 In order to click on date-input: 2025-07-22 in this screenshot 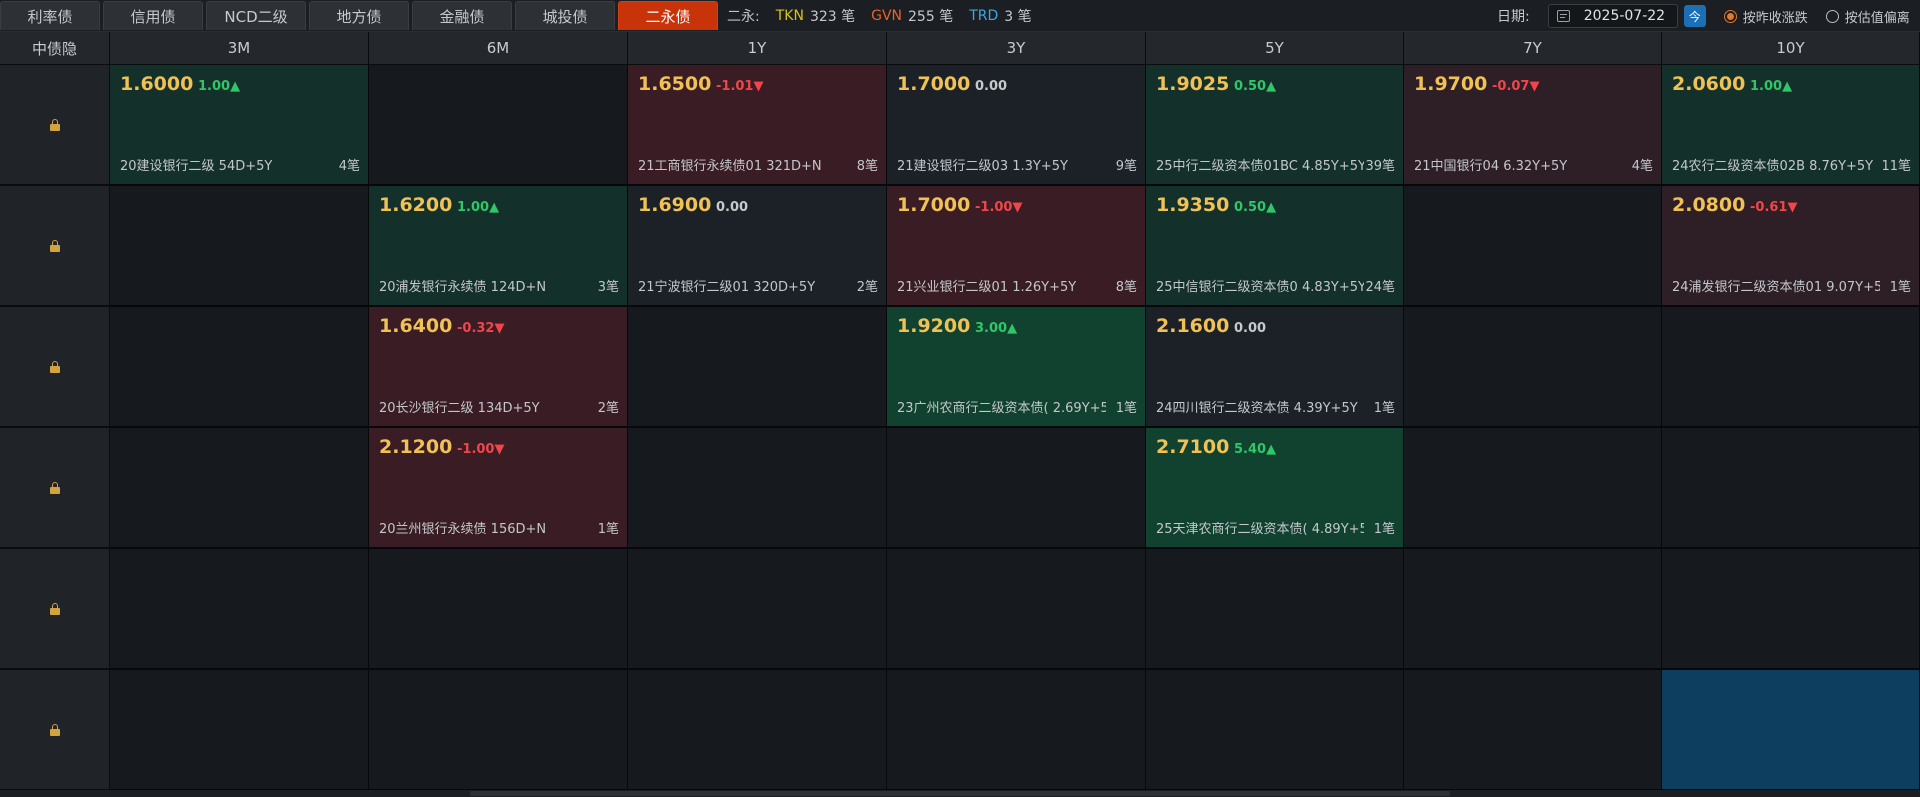, I will do `click(1612, 16)`.